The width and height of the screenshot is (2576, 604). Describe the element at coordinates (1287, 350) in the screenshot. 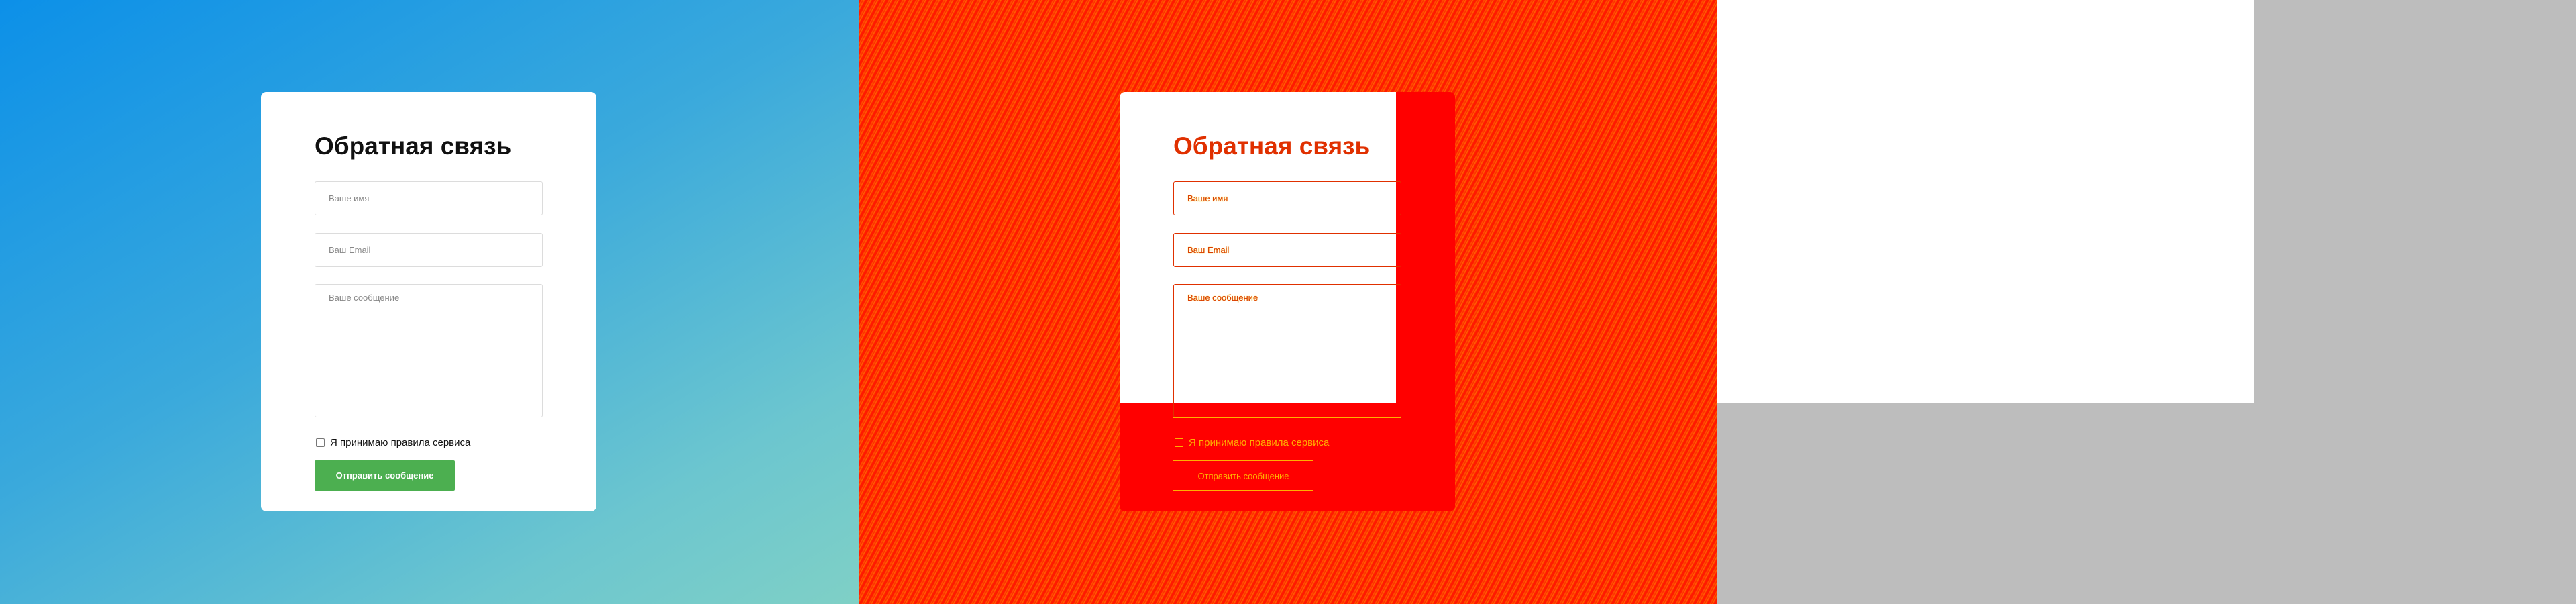

I see `glitch-message-textarea: Ваше сообщение` at that location.